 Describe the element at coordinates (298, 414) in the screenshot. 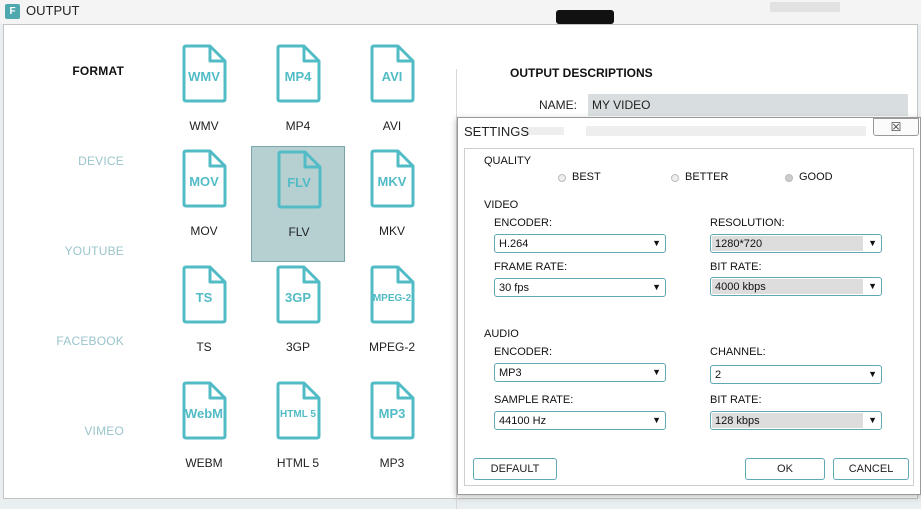

I see `format-badge: HTML 5` at that location.